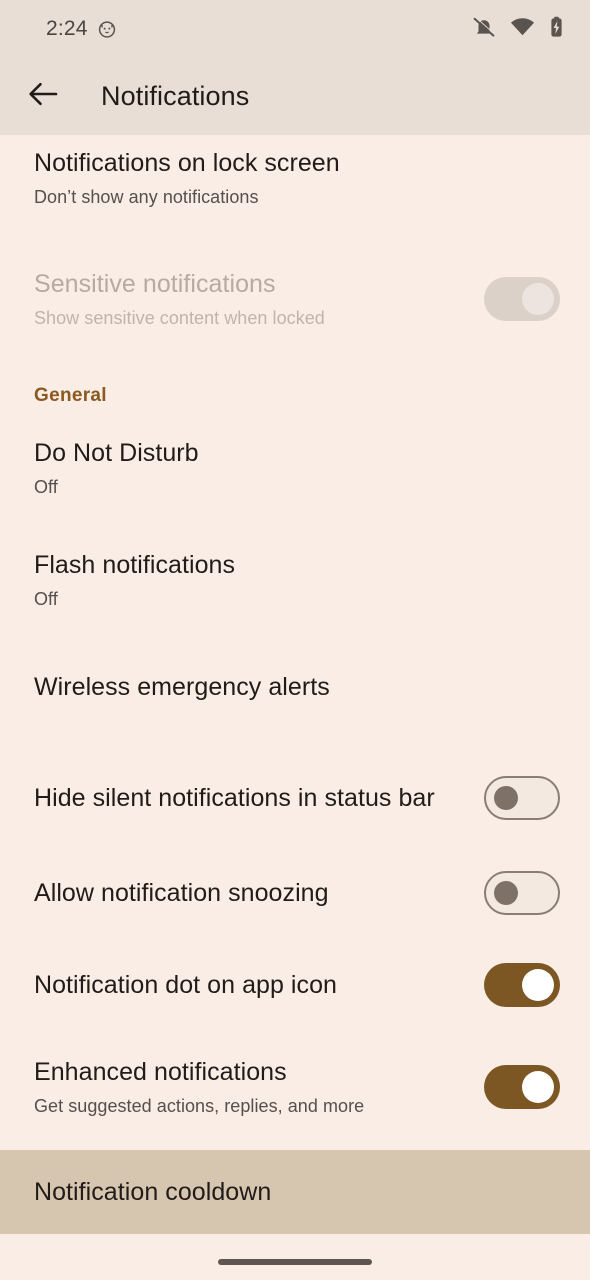  I want to click on wifi-icon, so click(522, 29).